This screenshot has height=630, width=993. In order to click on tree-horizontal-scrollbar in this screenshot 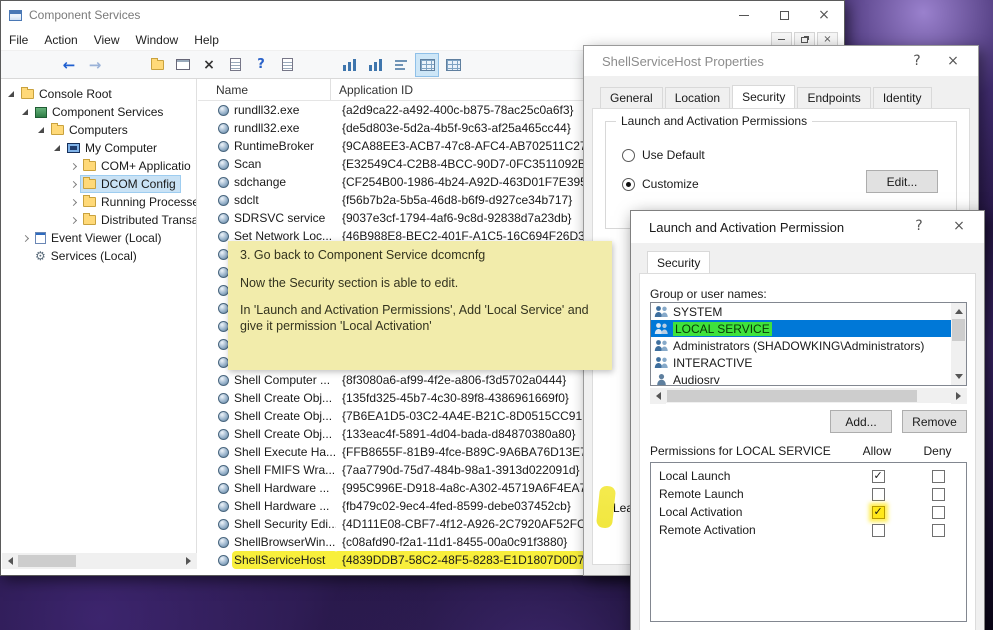, I will do `click(99, 561)`.